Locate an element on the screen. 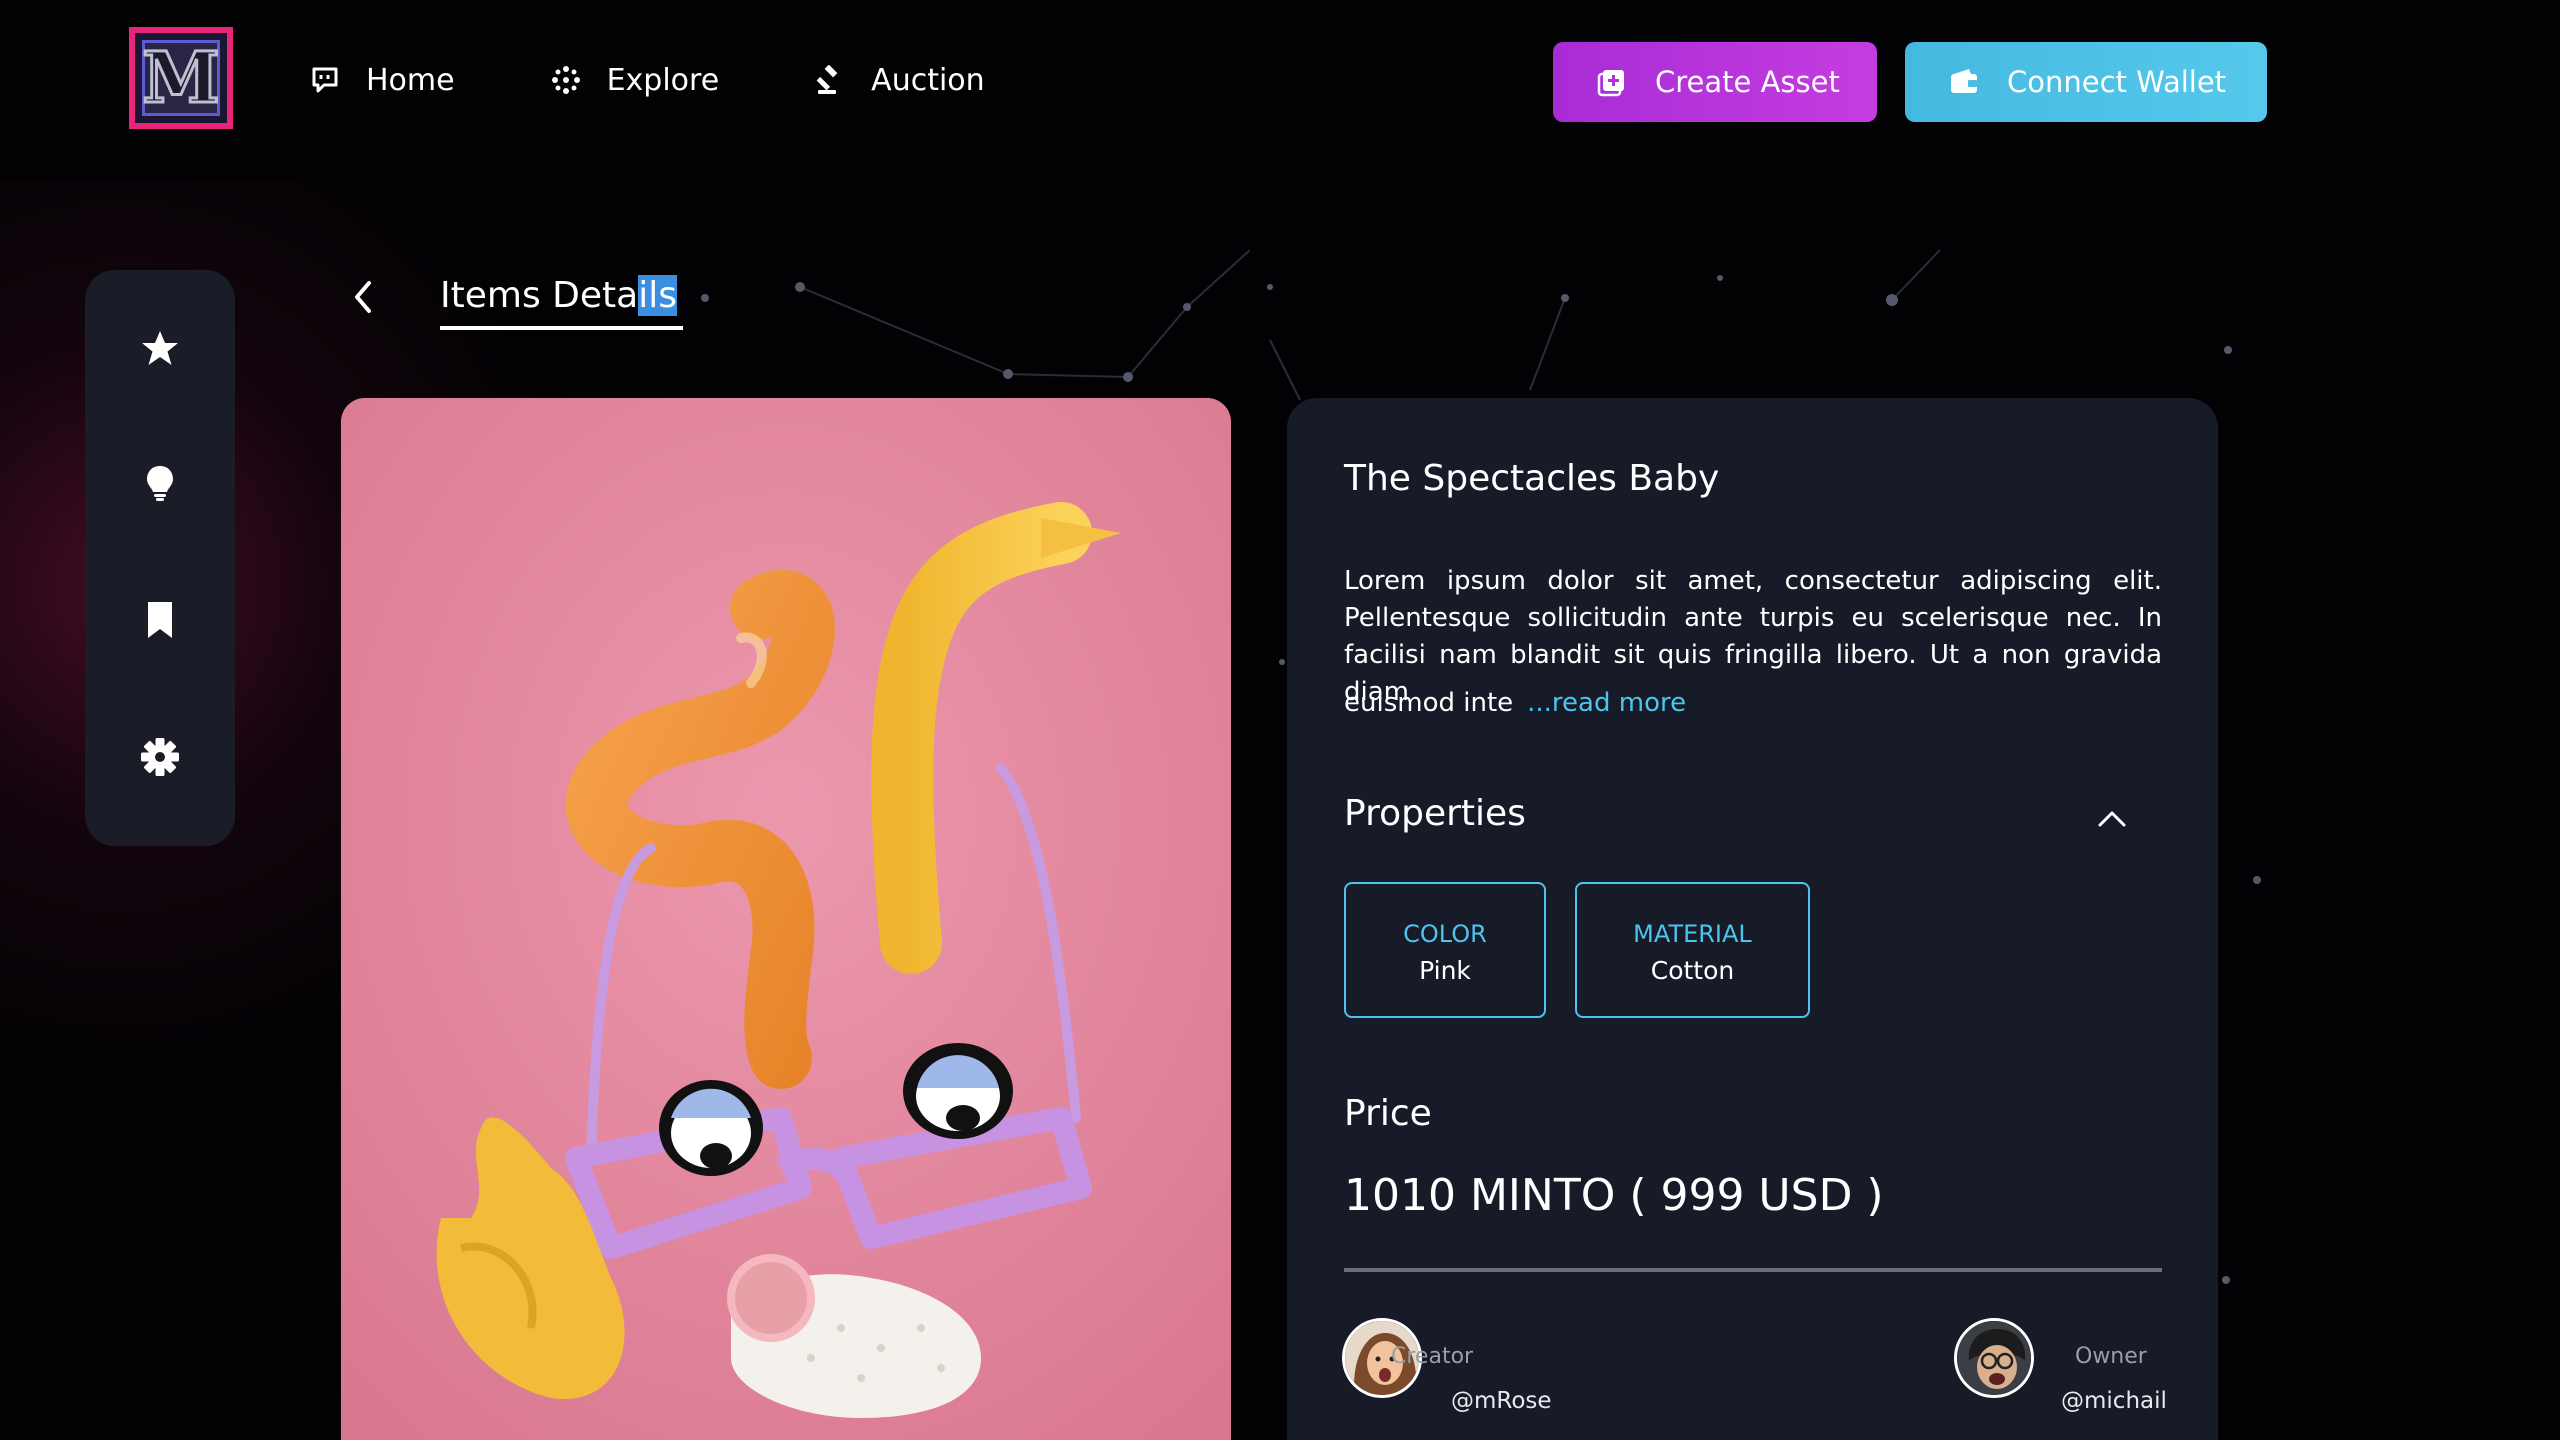  page-title-wrap: Items Details is located at coordinates (561, 300).